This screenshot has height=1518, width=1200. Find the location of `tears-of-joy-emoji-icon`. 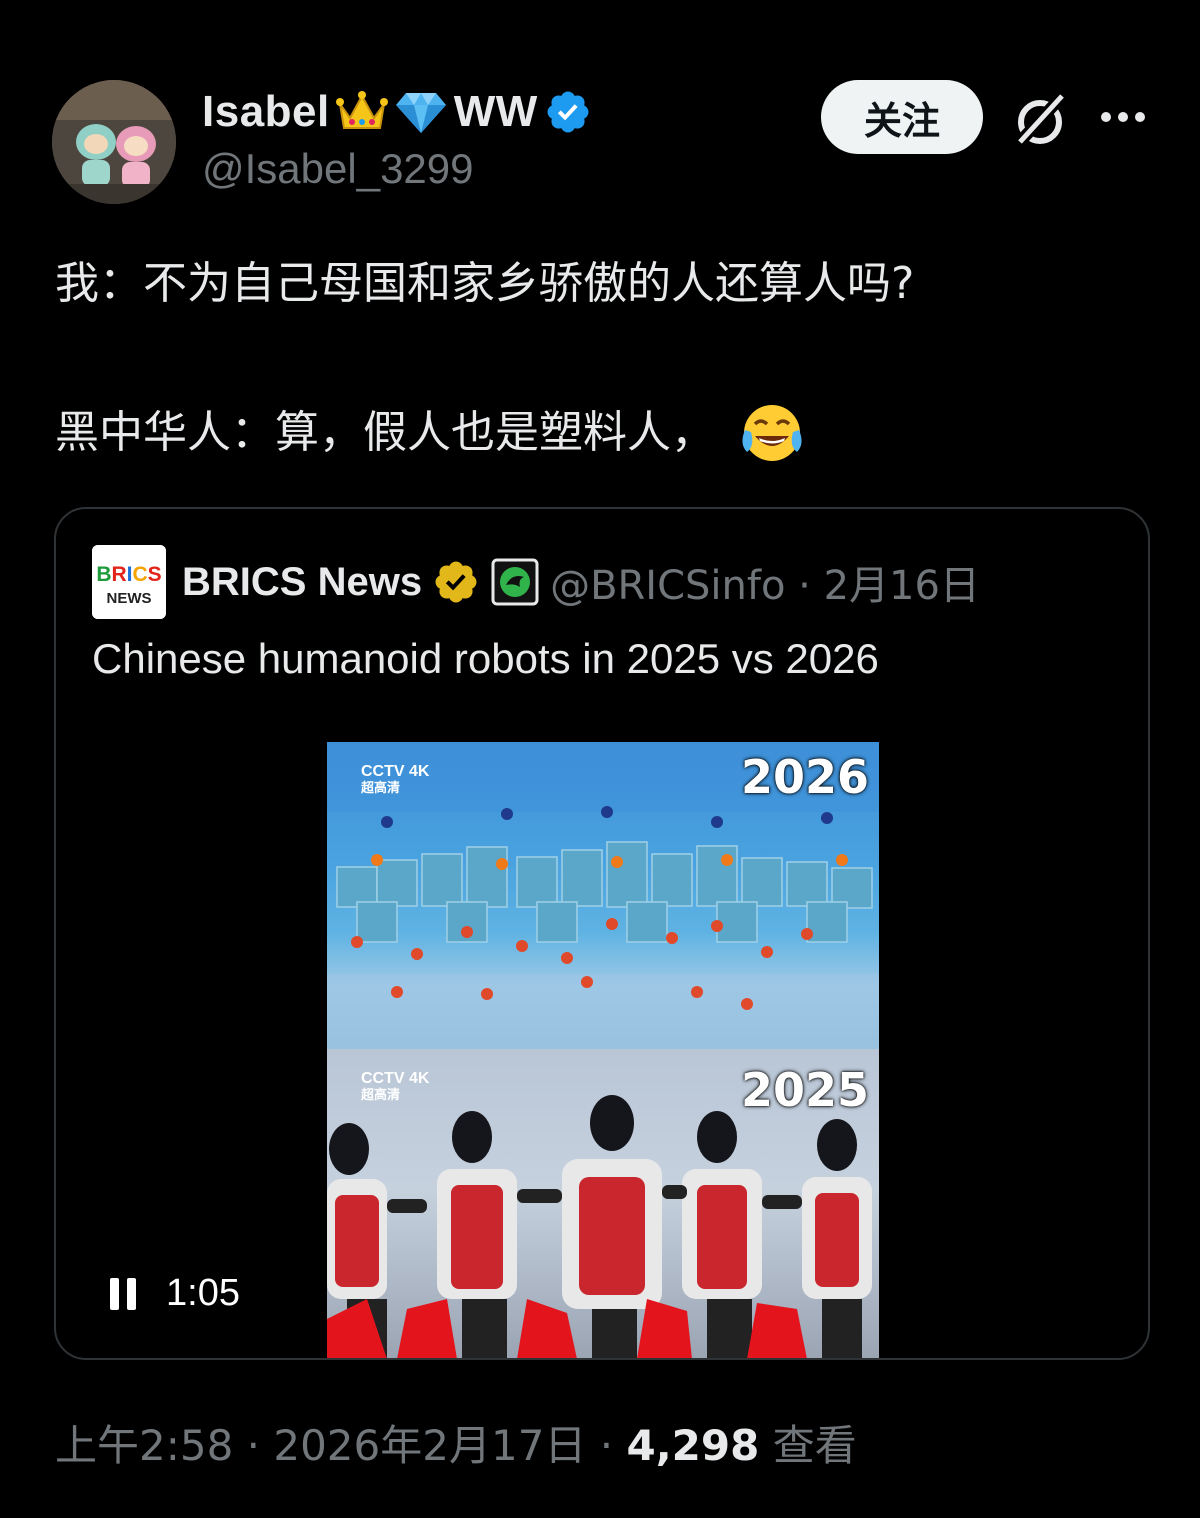

tears-of-joy-emoji-icon is located at coordinates (772, 433).